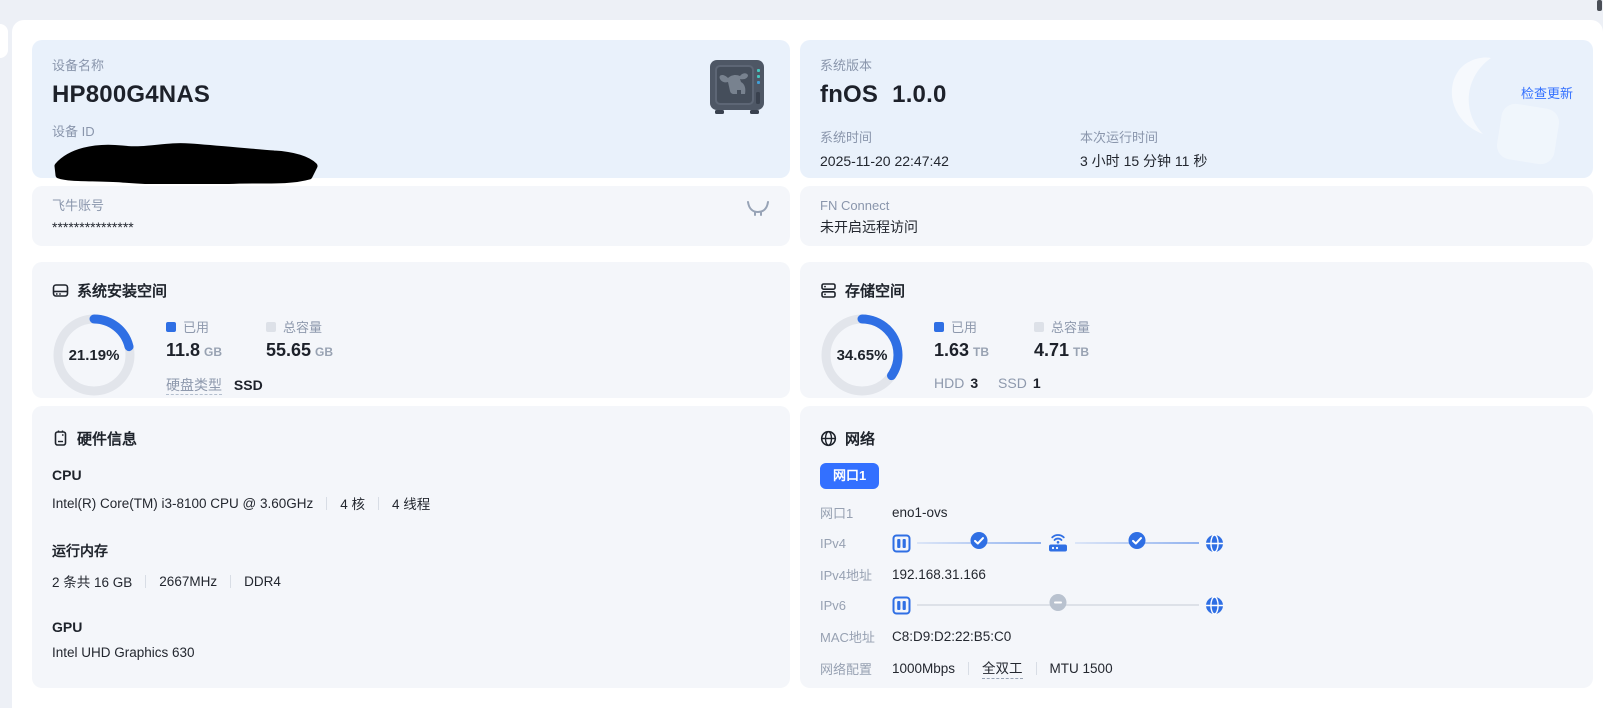 Image resolution: width=1603 pixels, height=708 pixels. What do you see at coordinates (981, 352) in the screenshot?
I see `used-unit: TB` at bounding box center [981, 352].